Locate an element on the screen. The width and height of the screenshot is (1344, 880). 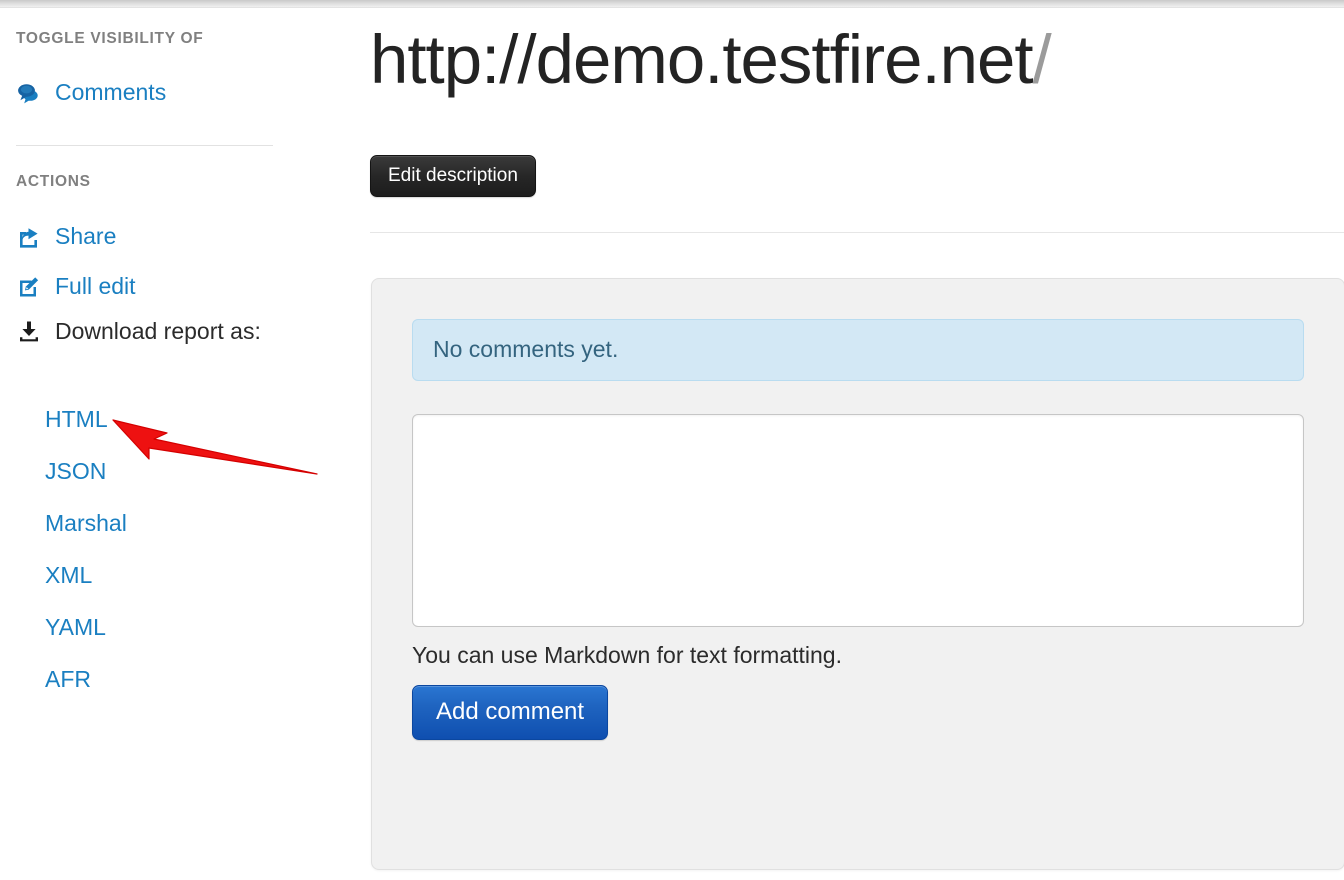
sidebar-item-comments: Comments is located at coordinates (91, 93).